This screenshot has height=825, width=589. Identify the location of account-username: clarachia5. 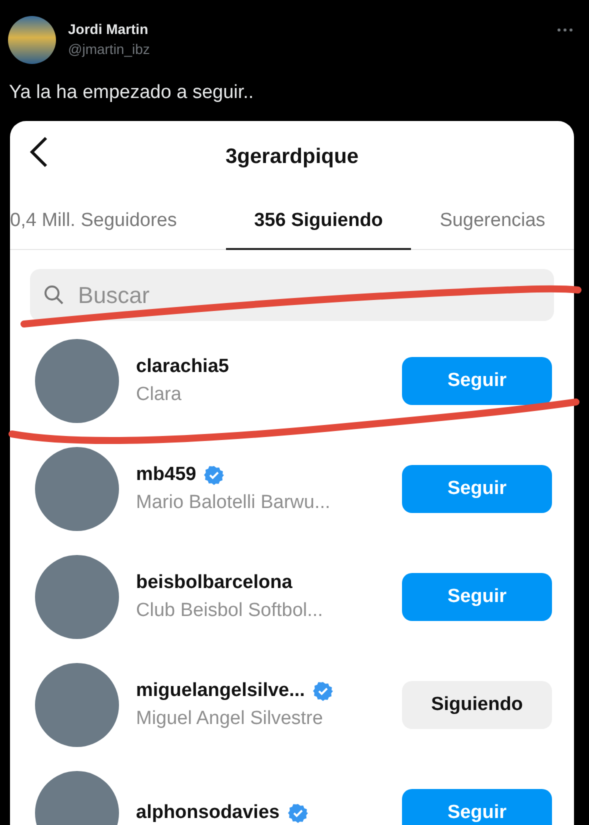
(182, 367).